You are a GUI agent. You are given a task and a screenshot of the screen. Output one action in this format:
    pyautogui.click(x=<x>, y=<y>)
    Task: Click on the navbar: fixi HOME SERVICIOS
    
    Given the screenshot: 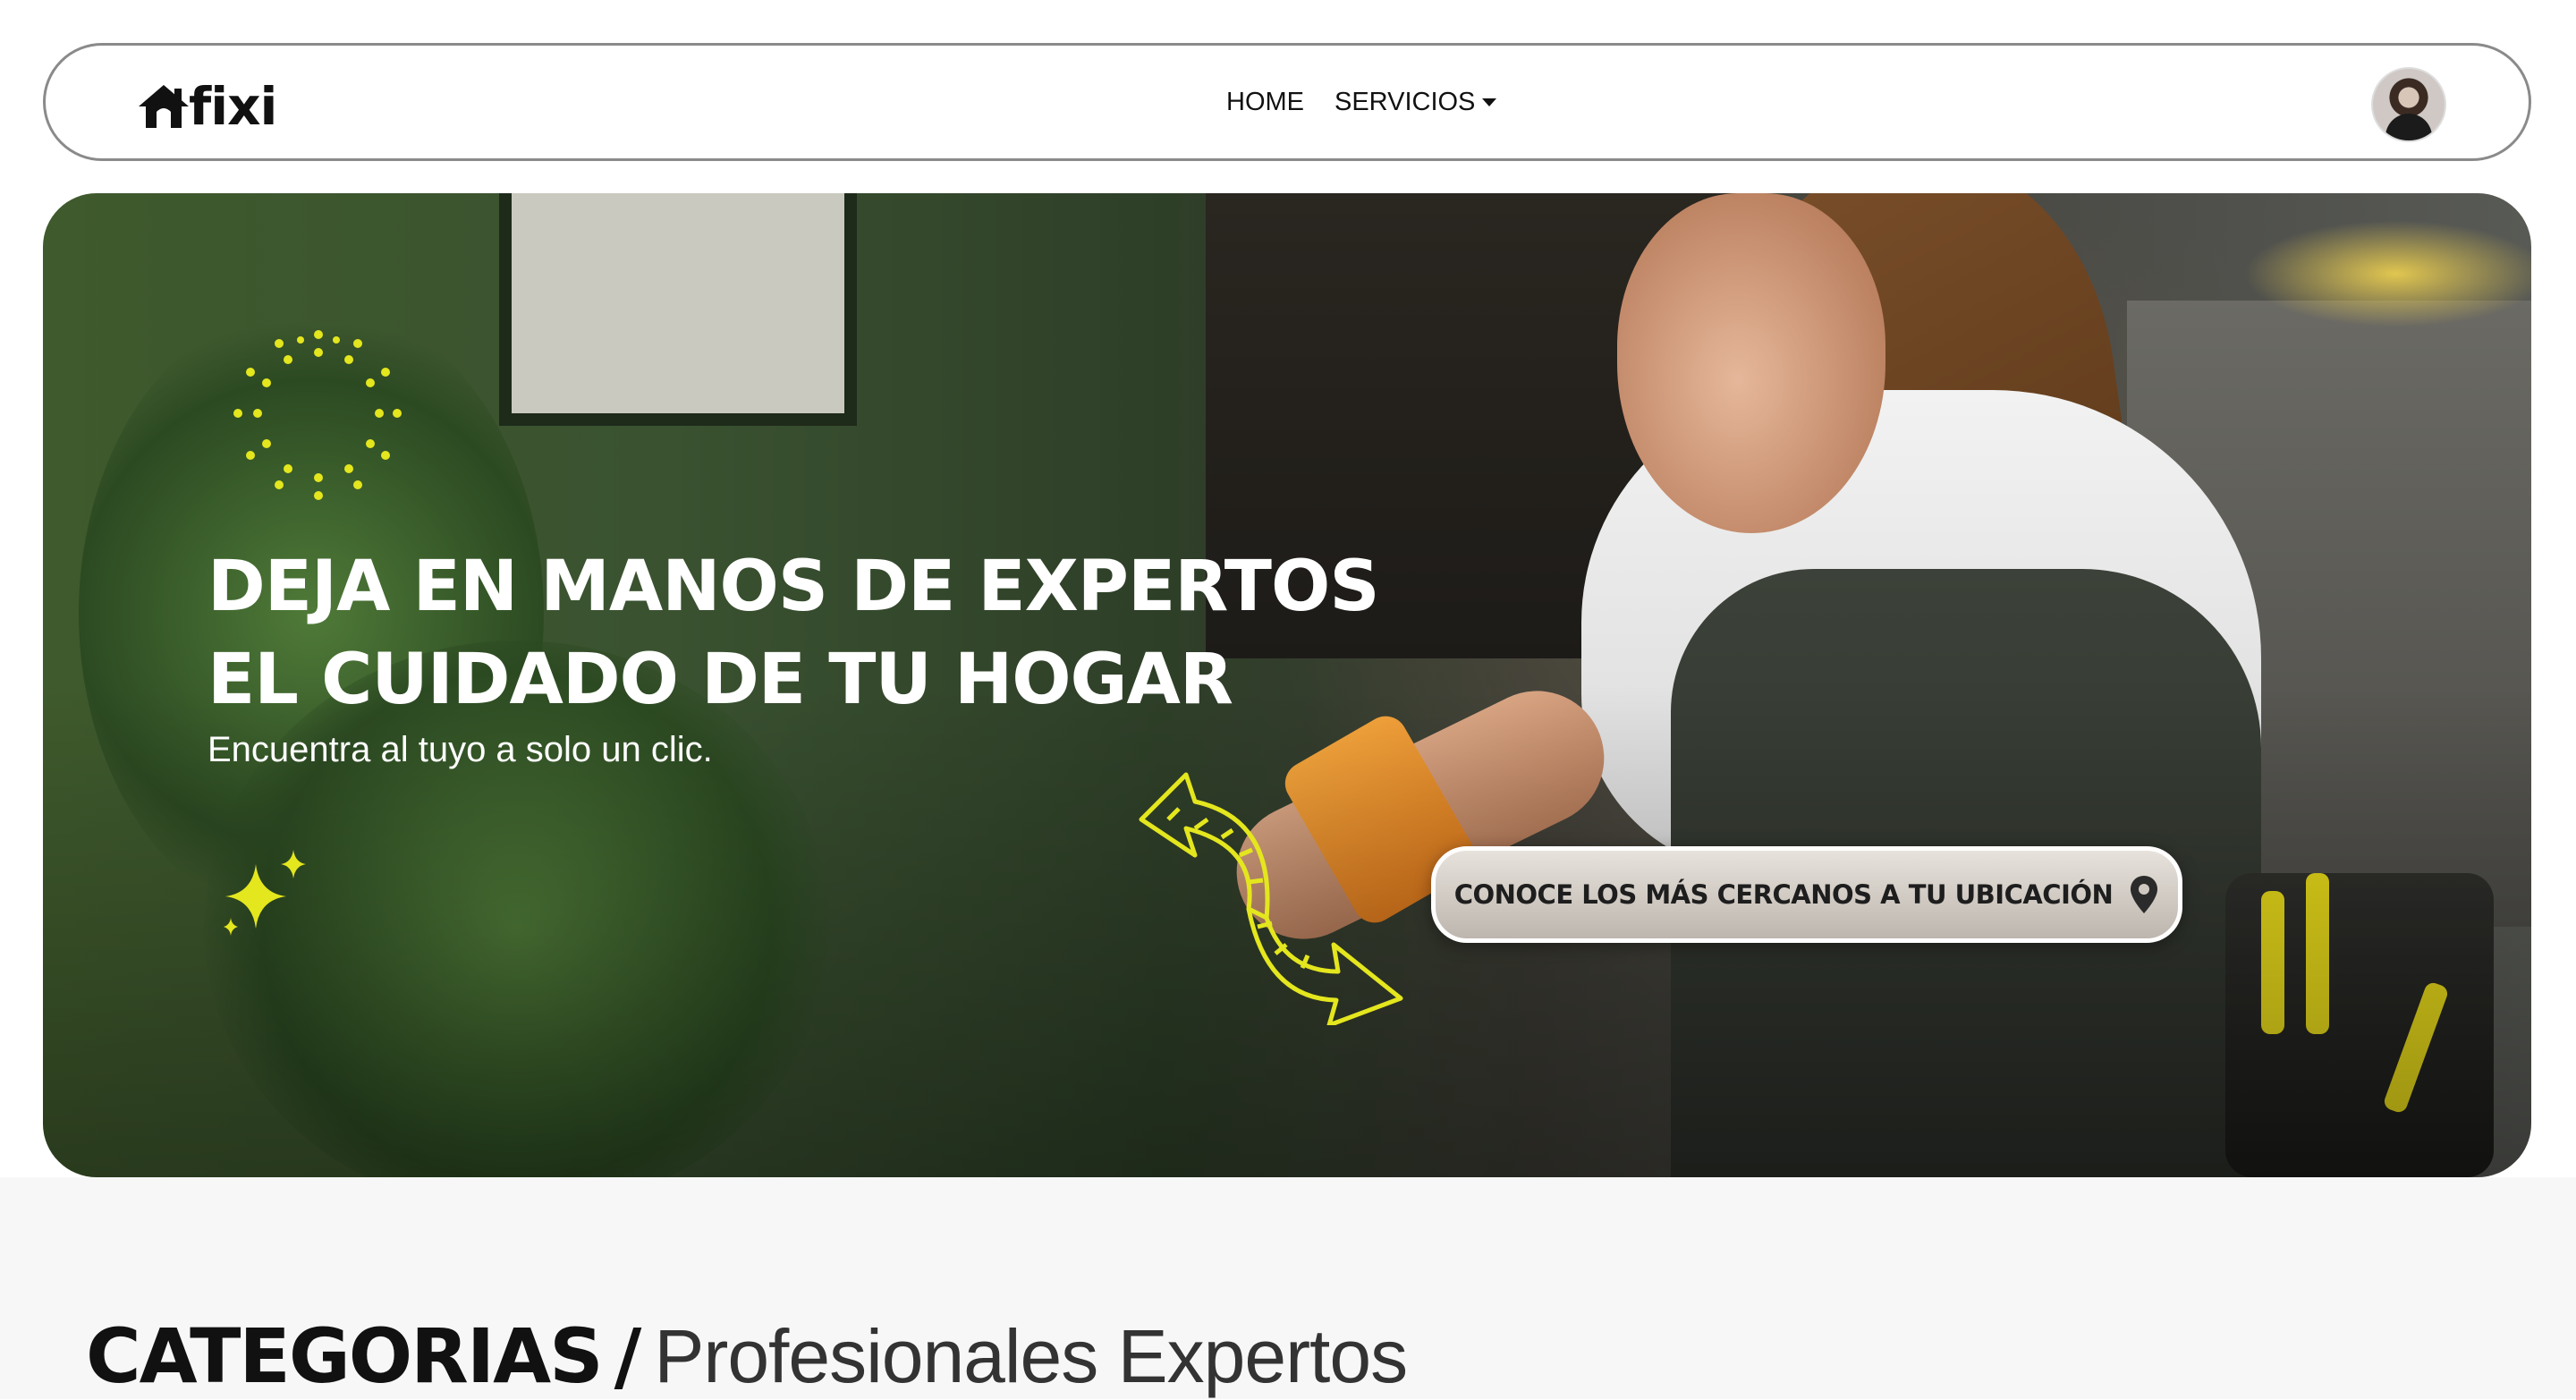 What is the action you would take?
    pyautogui.click(x=1287, y=102)
    